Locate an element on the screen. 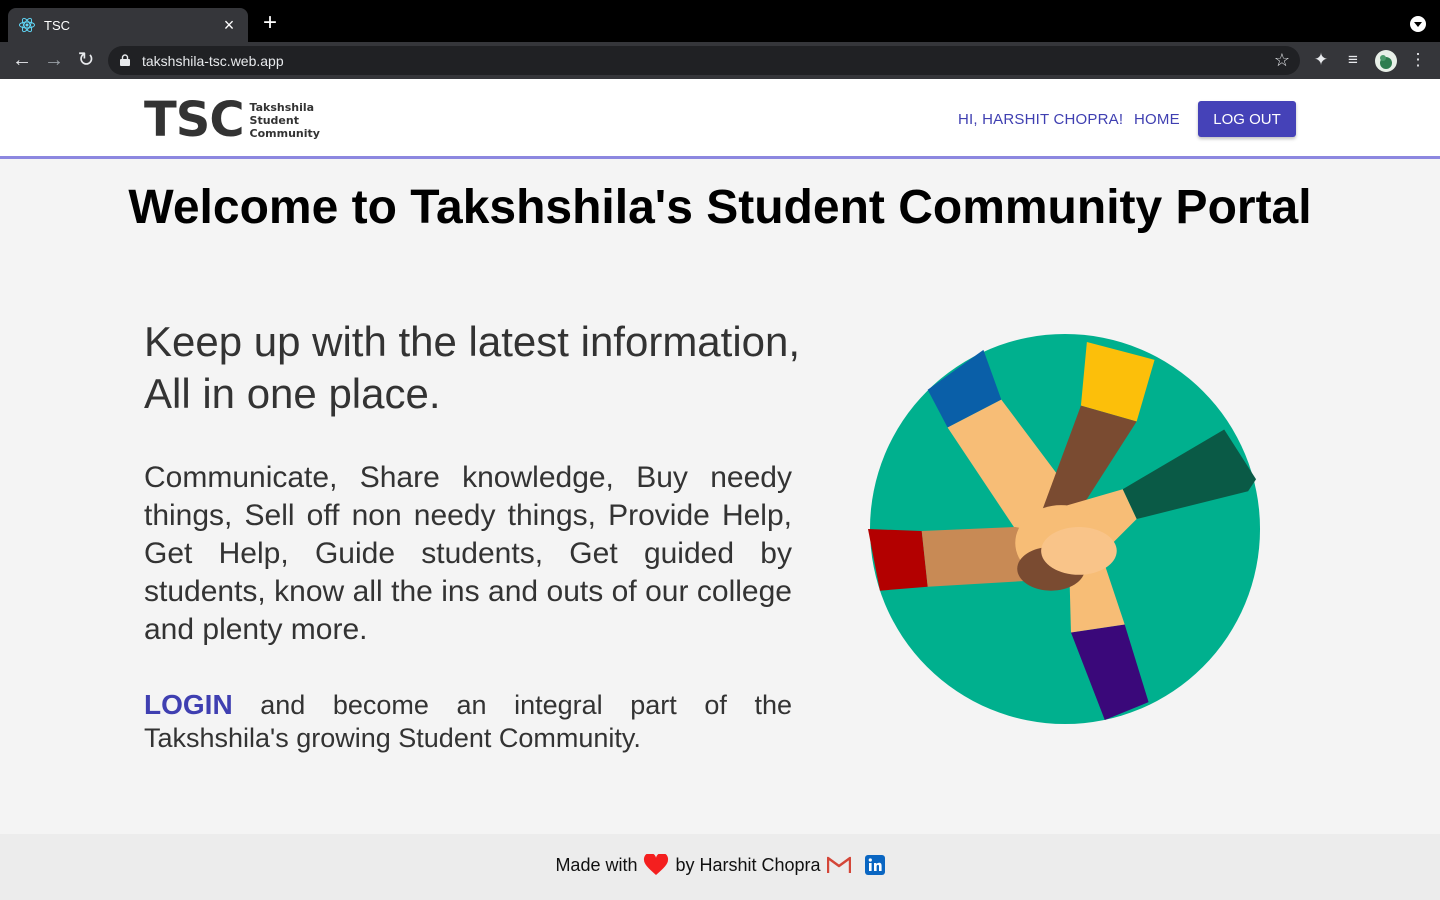 The width and height of the screenshot is (1440, 900). back-icon: ← is located at coordinates (22, 61).